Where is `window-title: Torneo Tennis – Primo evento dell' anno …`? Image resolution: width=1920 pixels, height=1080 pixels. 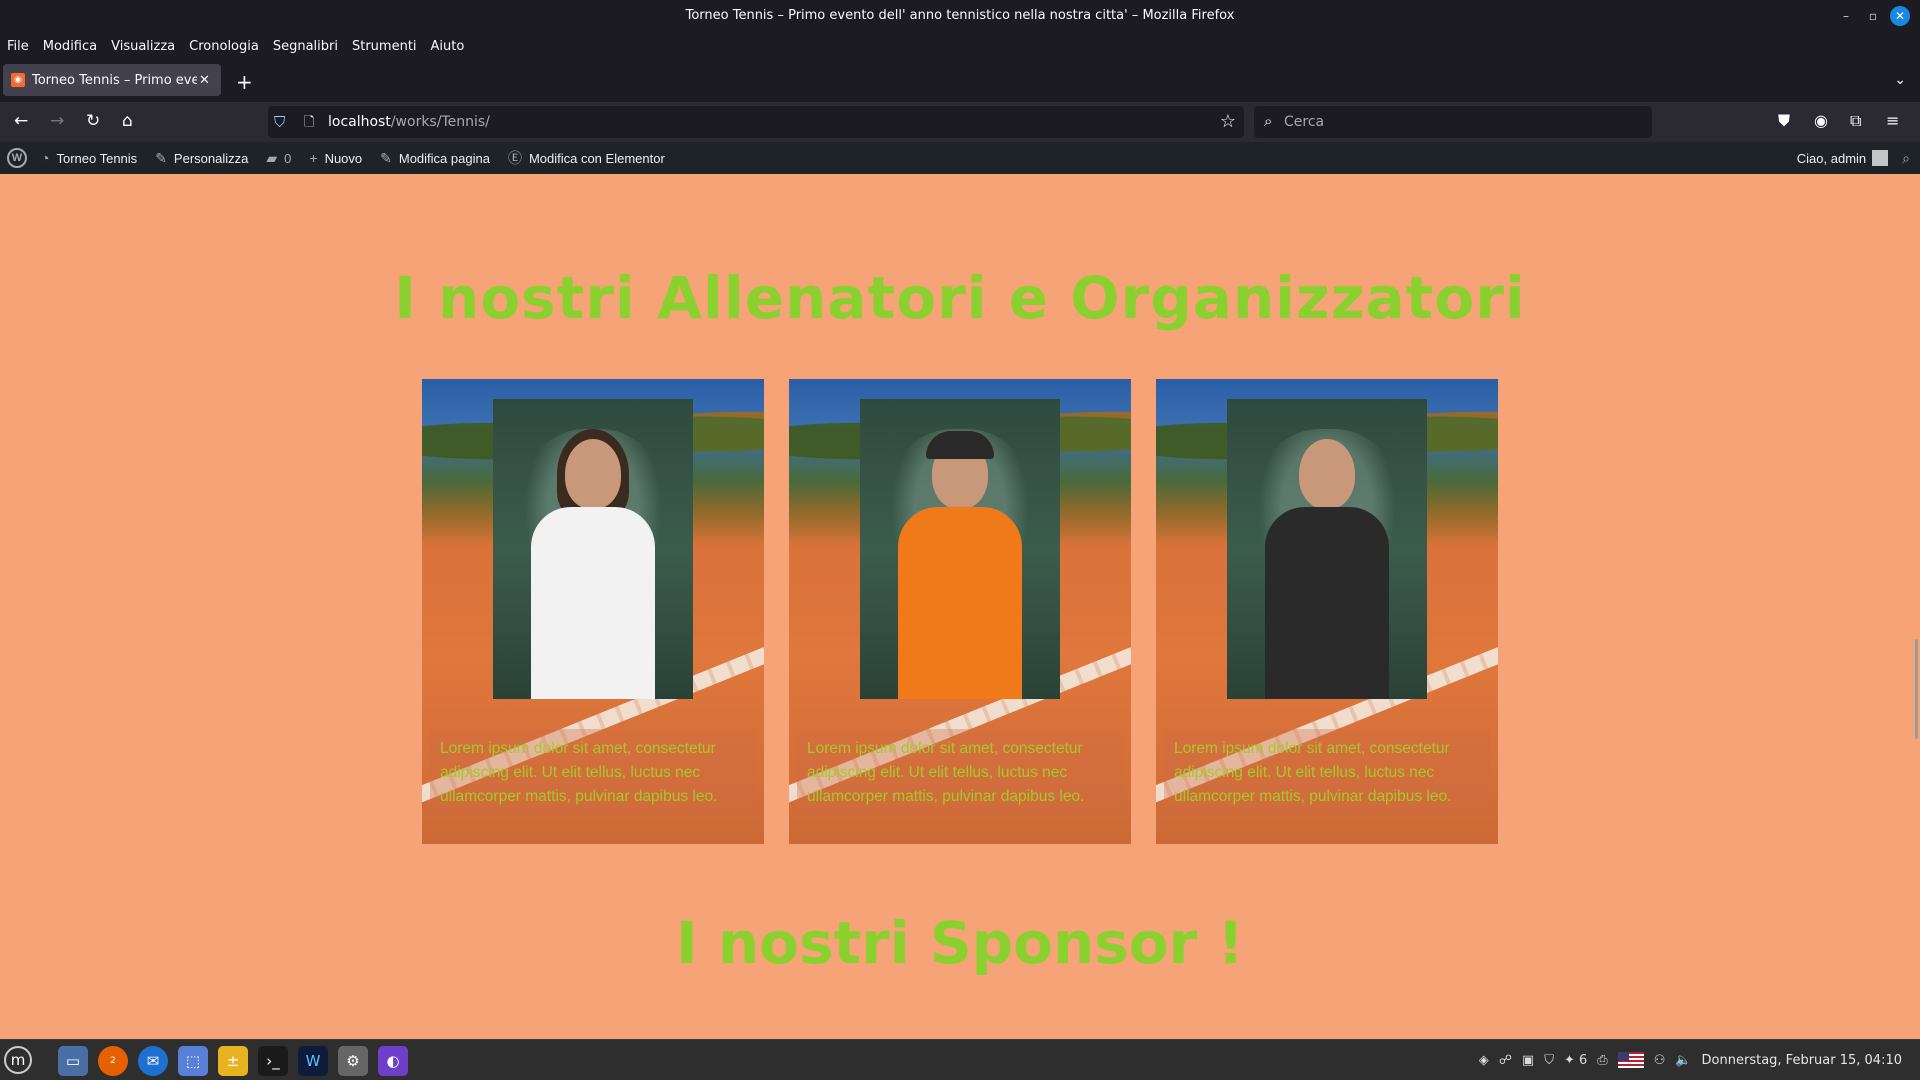 window-title: Torneo Tennis – Primo evento dell' anno … is located at coordinates (960, 15).